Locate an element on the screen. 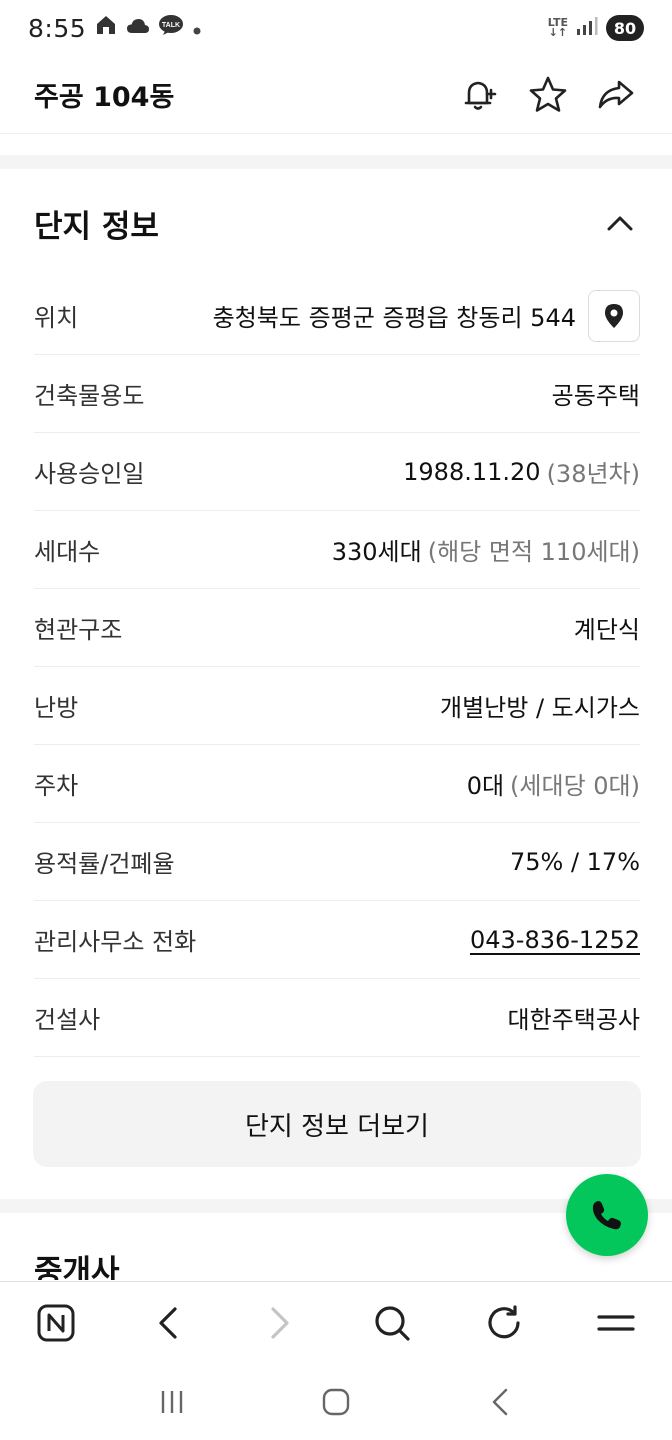 Image resolution: width=672 pixels, height=1440 pixels. info-label: 용적률/건폐율 is located at coordinates (104, 864).